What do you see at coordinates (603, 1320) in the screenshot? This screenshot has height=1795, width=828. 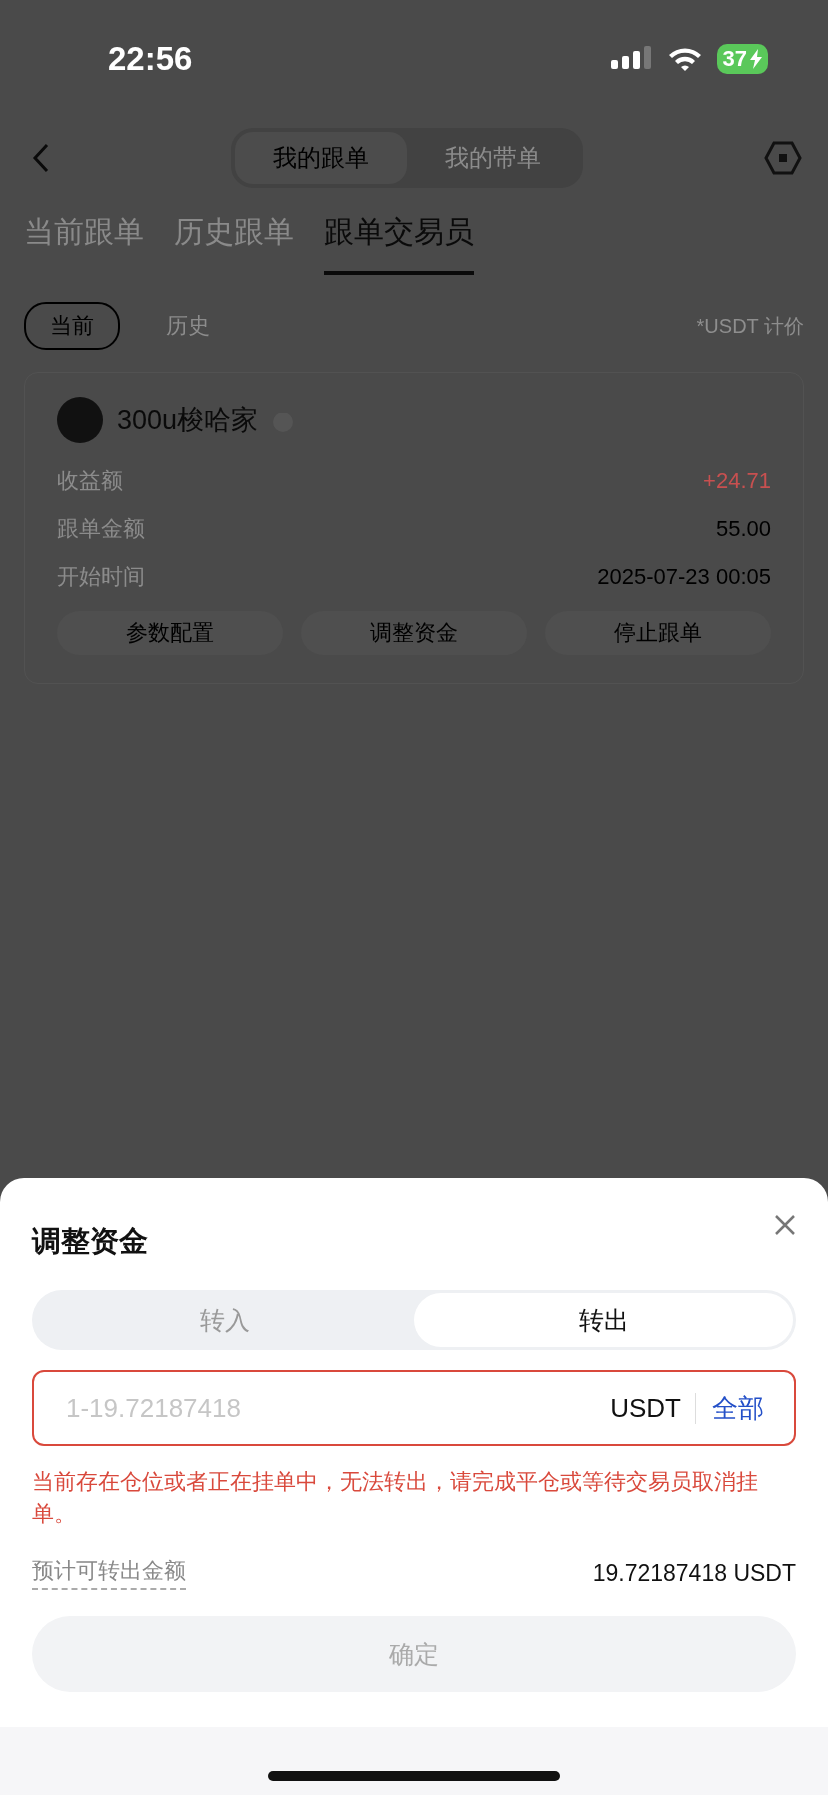 I see `transfer-tab: 转出` at bounding box center [603, 1320].